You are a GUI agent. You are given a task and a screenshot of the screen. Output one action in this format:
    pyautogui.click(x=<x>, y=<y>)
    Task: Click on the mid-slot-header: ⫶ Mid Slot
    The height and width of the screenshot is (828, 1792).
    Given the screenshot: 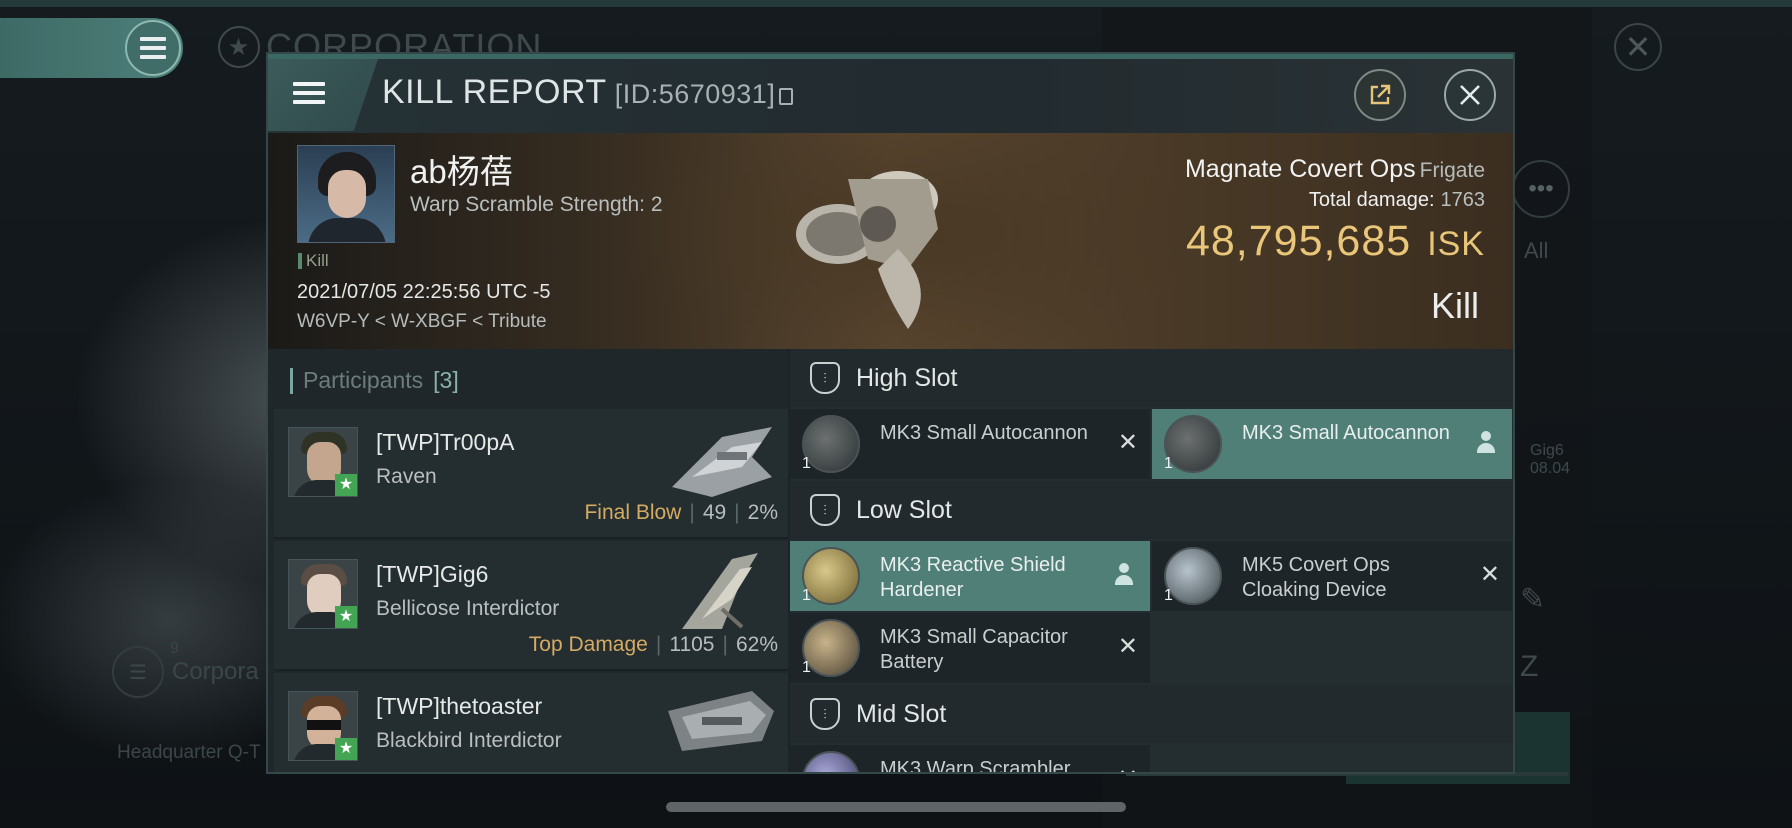 What is the action you would take?
    pyautogui.click(x=1151, y=714)
    